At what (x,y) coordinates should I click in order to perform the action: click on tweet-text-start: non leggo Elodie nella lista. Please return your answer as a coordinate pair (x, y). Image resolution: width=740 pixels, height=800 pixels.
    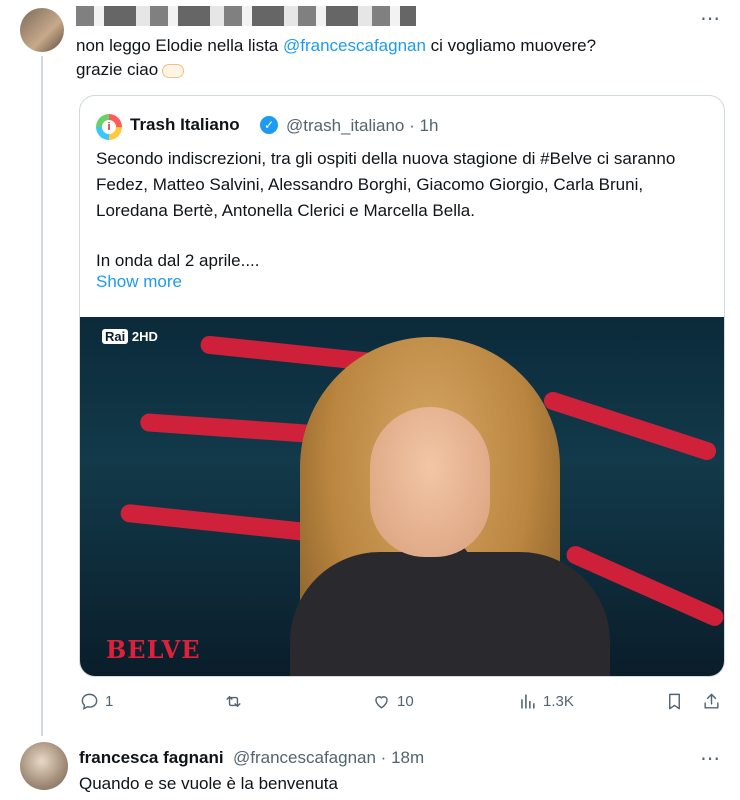
    Looking at the image, I should click on (179, 45).